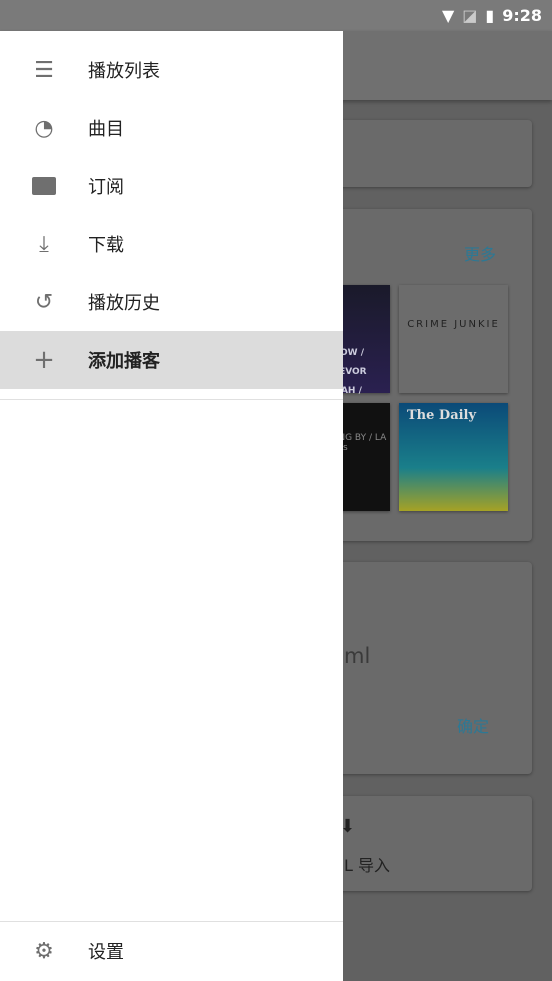 This screenshot has width=552, height=981. I want to click on drawer-item-history: ↺ 播放历史, so click(171, 302).